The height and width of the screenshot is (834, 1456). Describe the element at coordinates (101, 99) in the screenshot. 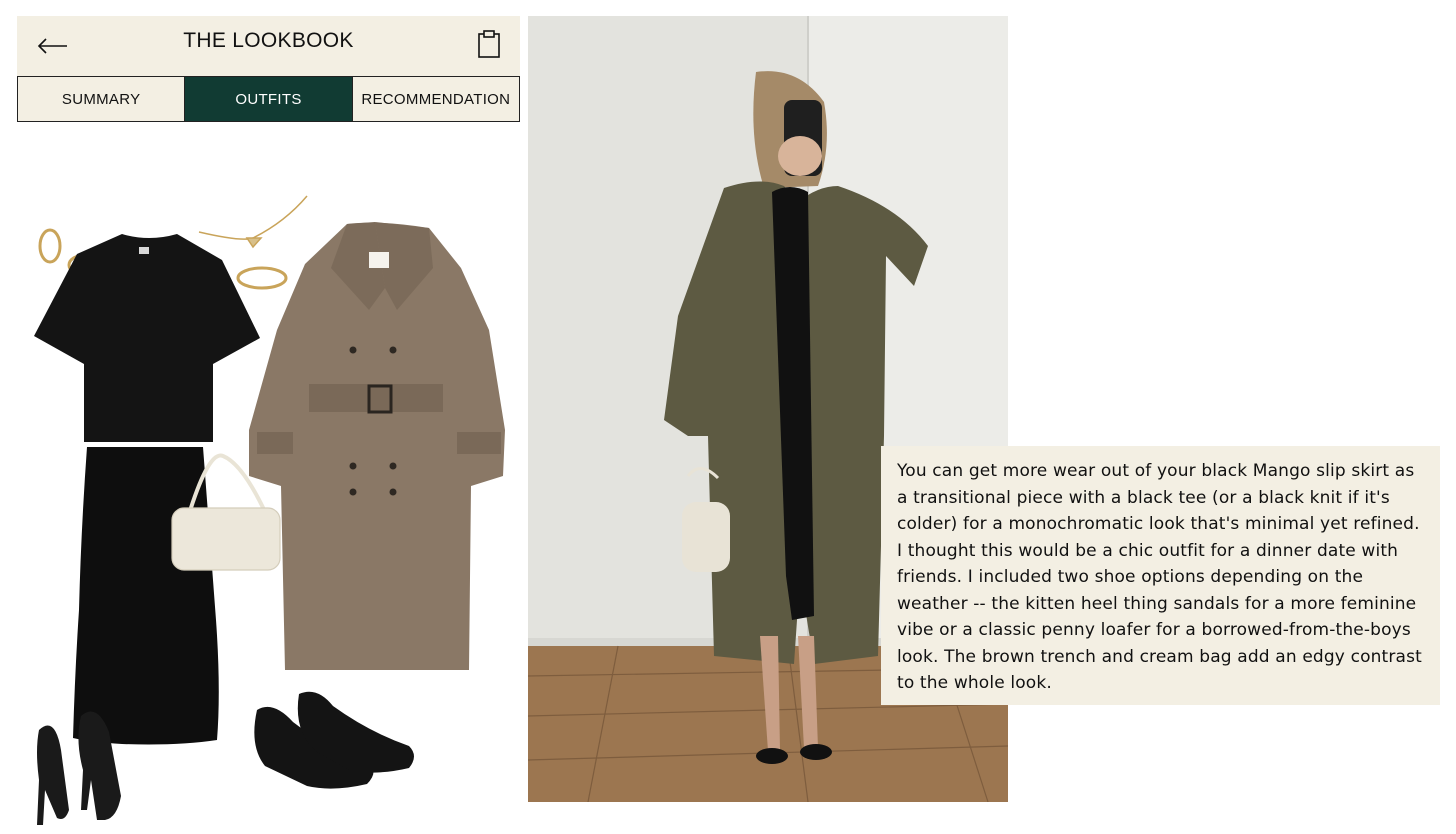

I see `tab-summary: SUMMARY` at that location.